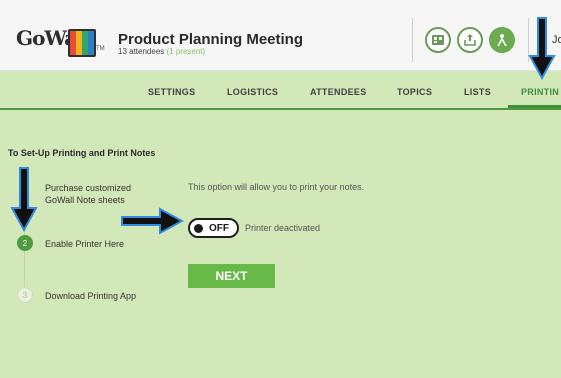 Image resolution: width=561 pixels, height=378 pixels. I want to click on logo-mark, so click(82, 43).